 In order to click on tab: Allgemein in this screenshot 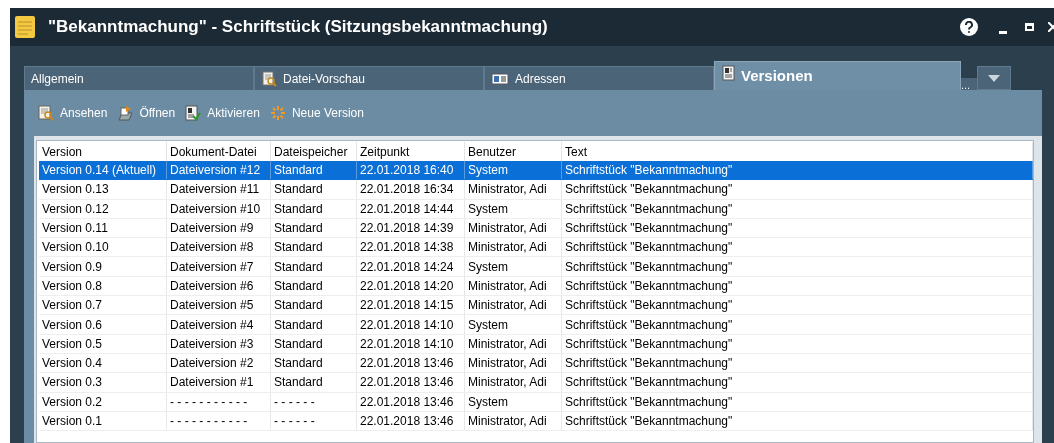, I will do `click(139, 78)`.